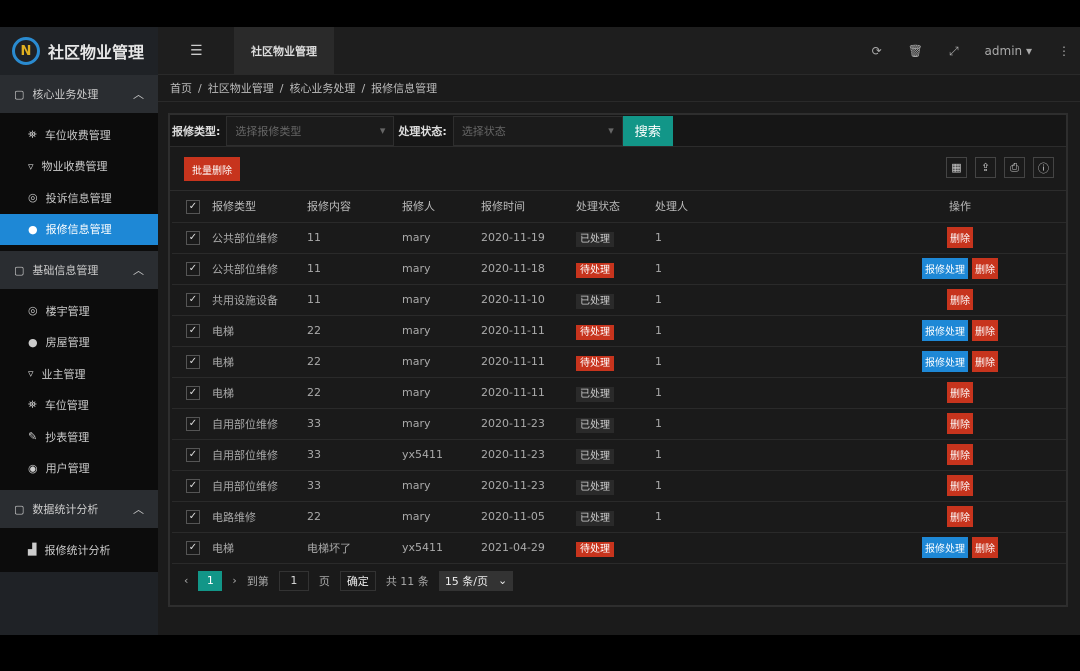  What do you see at coordinates (79, 509) in the screenshot?
I see `sidebar-group: ▢ 数据统计分析 ︿` at bounding box center [79, 509].